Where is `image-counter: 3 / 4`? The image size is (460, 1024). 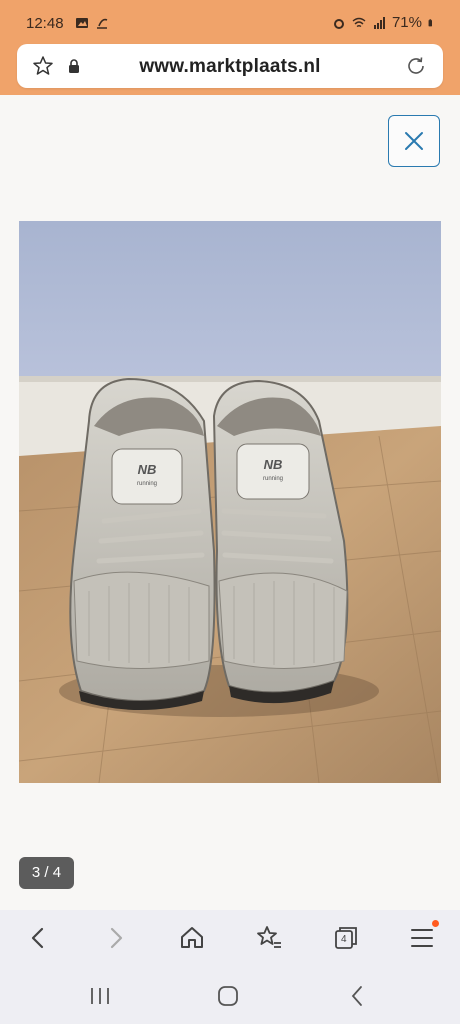
image-counter: 3 / 4 is located at coordinates (46, 873).